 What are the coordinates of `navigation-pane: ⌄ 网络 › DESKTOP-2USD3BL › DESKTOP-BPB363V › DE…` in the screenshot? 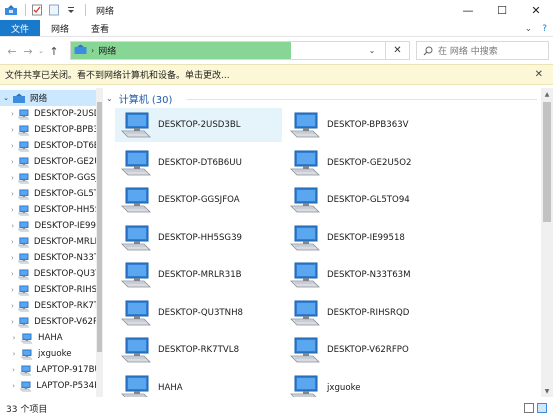 It's located at (51, 242).